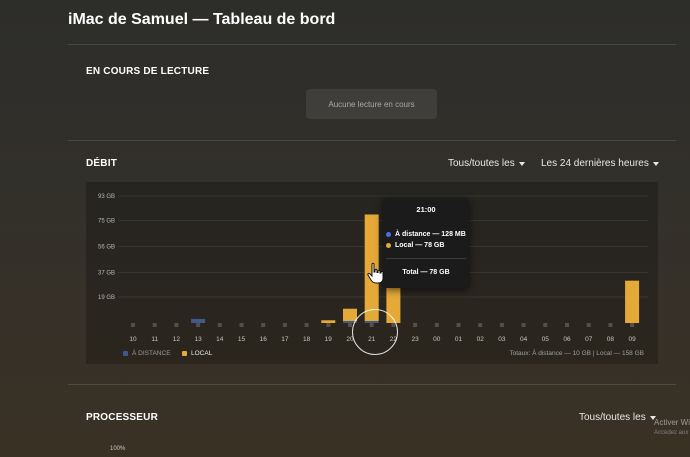  Describe the element at coordinates (371, 104) in the screenshot. I see `no-playback-message: Aucune lecture en cours` at that location.